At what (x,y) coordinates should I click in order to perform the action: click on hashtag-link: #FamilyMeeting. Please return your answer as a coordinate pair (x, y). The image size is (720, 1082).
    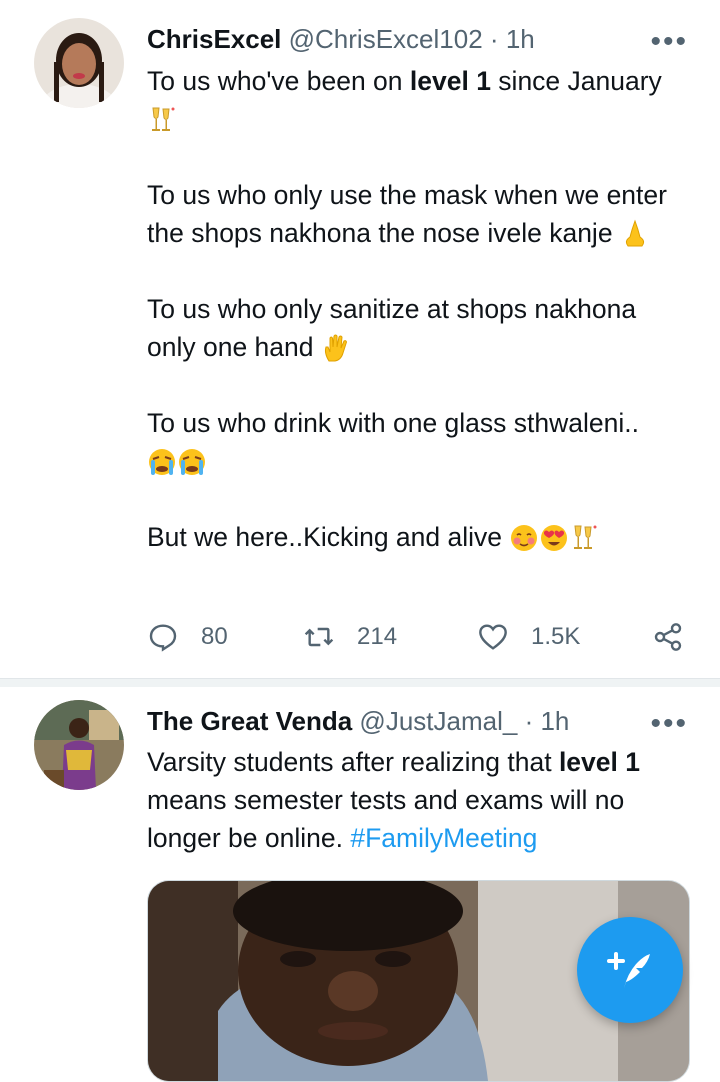
    Looking at the image, I should click on (443, 838).